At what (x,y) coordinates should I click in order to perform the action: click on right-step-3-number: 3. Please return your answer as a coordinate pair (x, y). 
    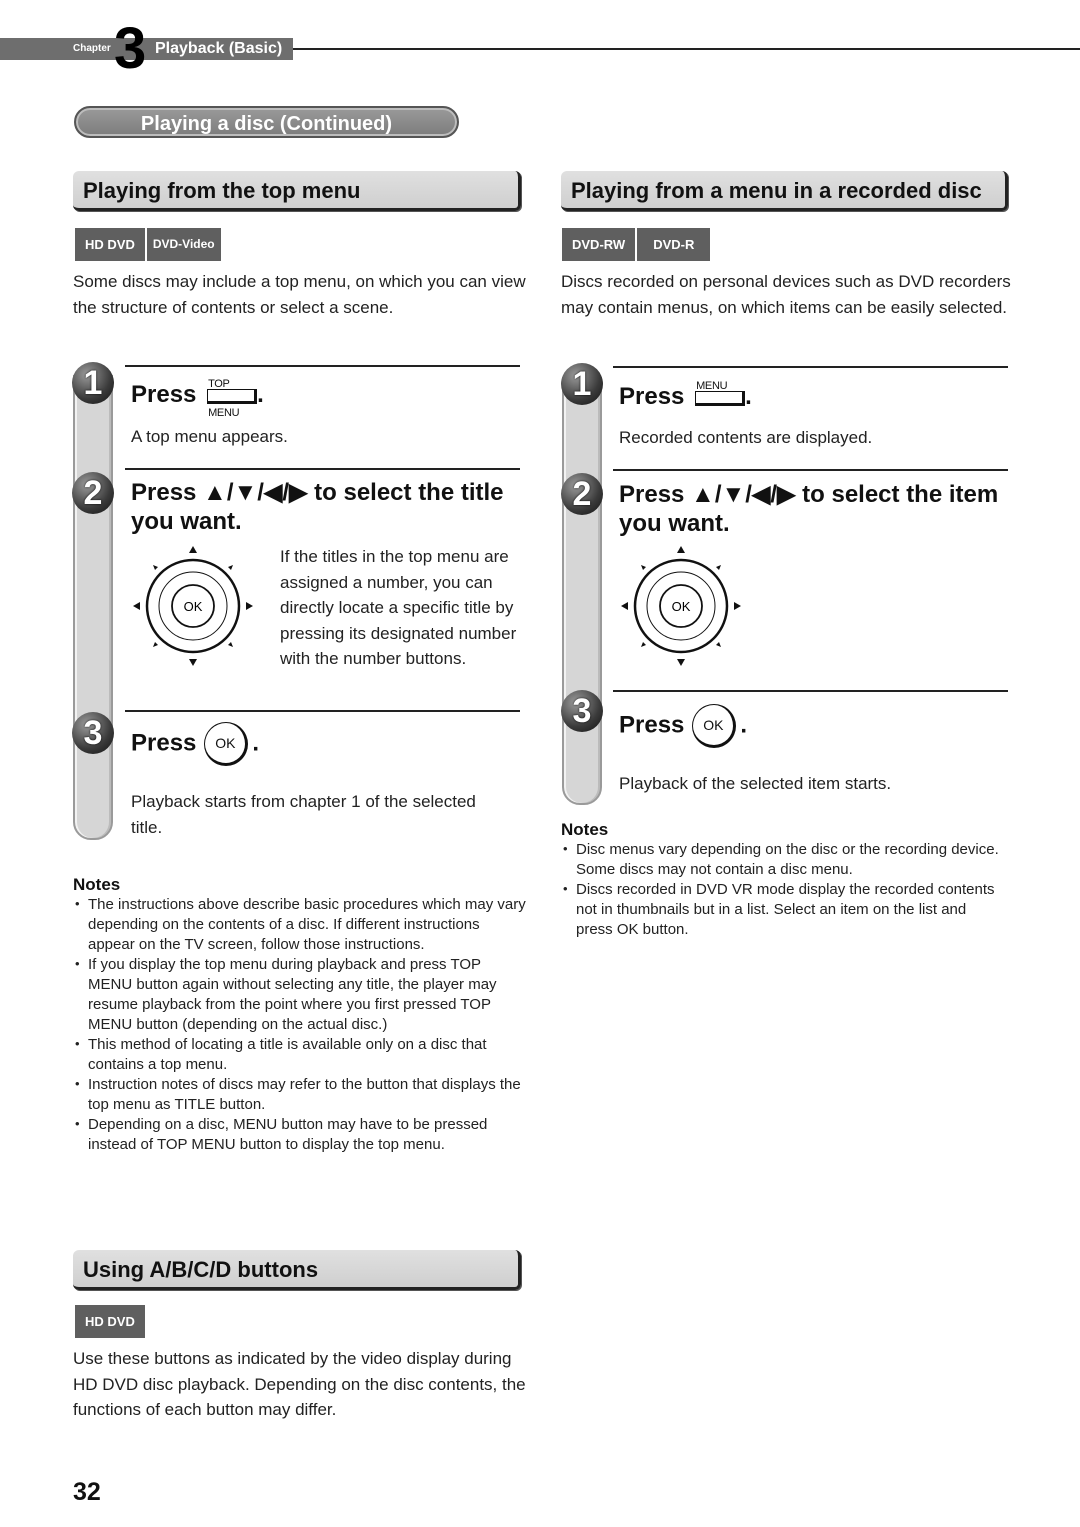
    Looking at the image, I should click on (582, 711).